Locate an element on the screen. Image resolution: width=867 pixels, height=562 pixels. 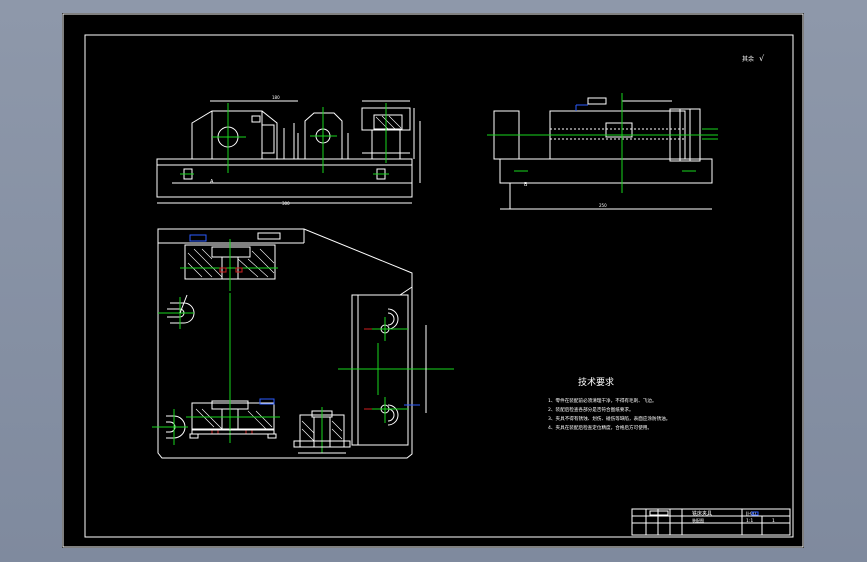
front-view: 180 300 A is located at coordinates (288, 150).